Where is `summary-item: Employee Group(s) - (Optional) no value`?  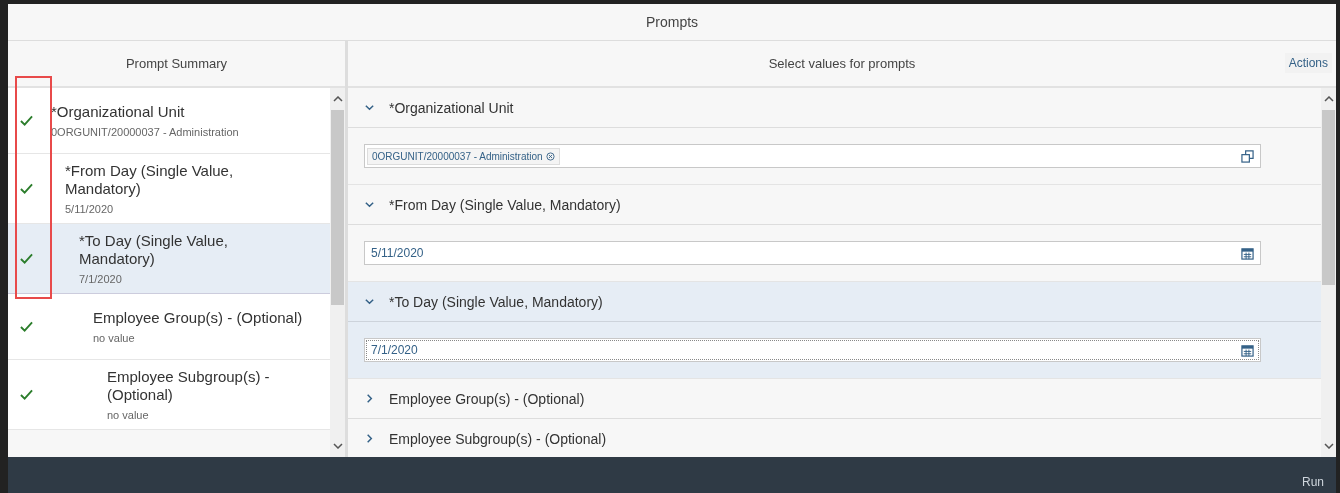 summary-item: Employee Group(s) - (Optional) no value is located at coordinates (169, 327).